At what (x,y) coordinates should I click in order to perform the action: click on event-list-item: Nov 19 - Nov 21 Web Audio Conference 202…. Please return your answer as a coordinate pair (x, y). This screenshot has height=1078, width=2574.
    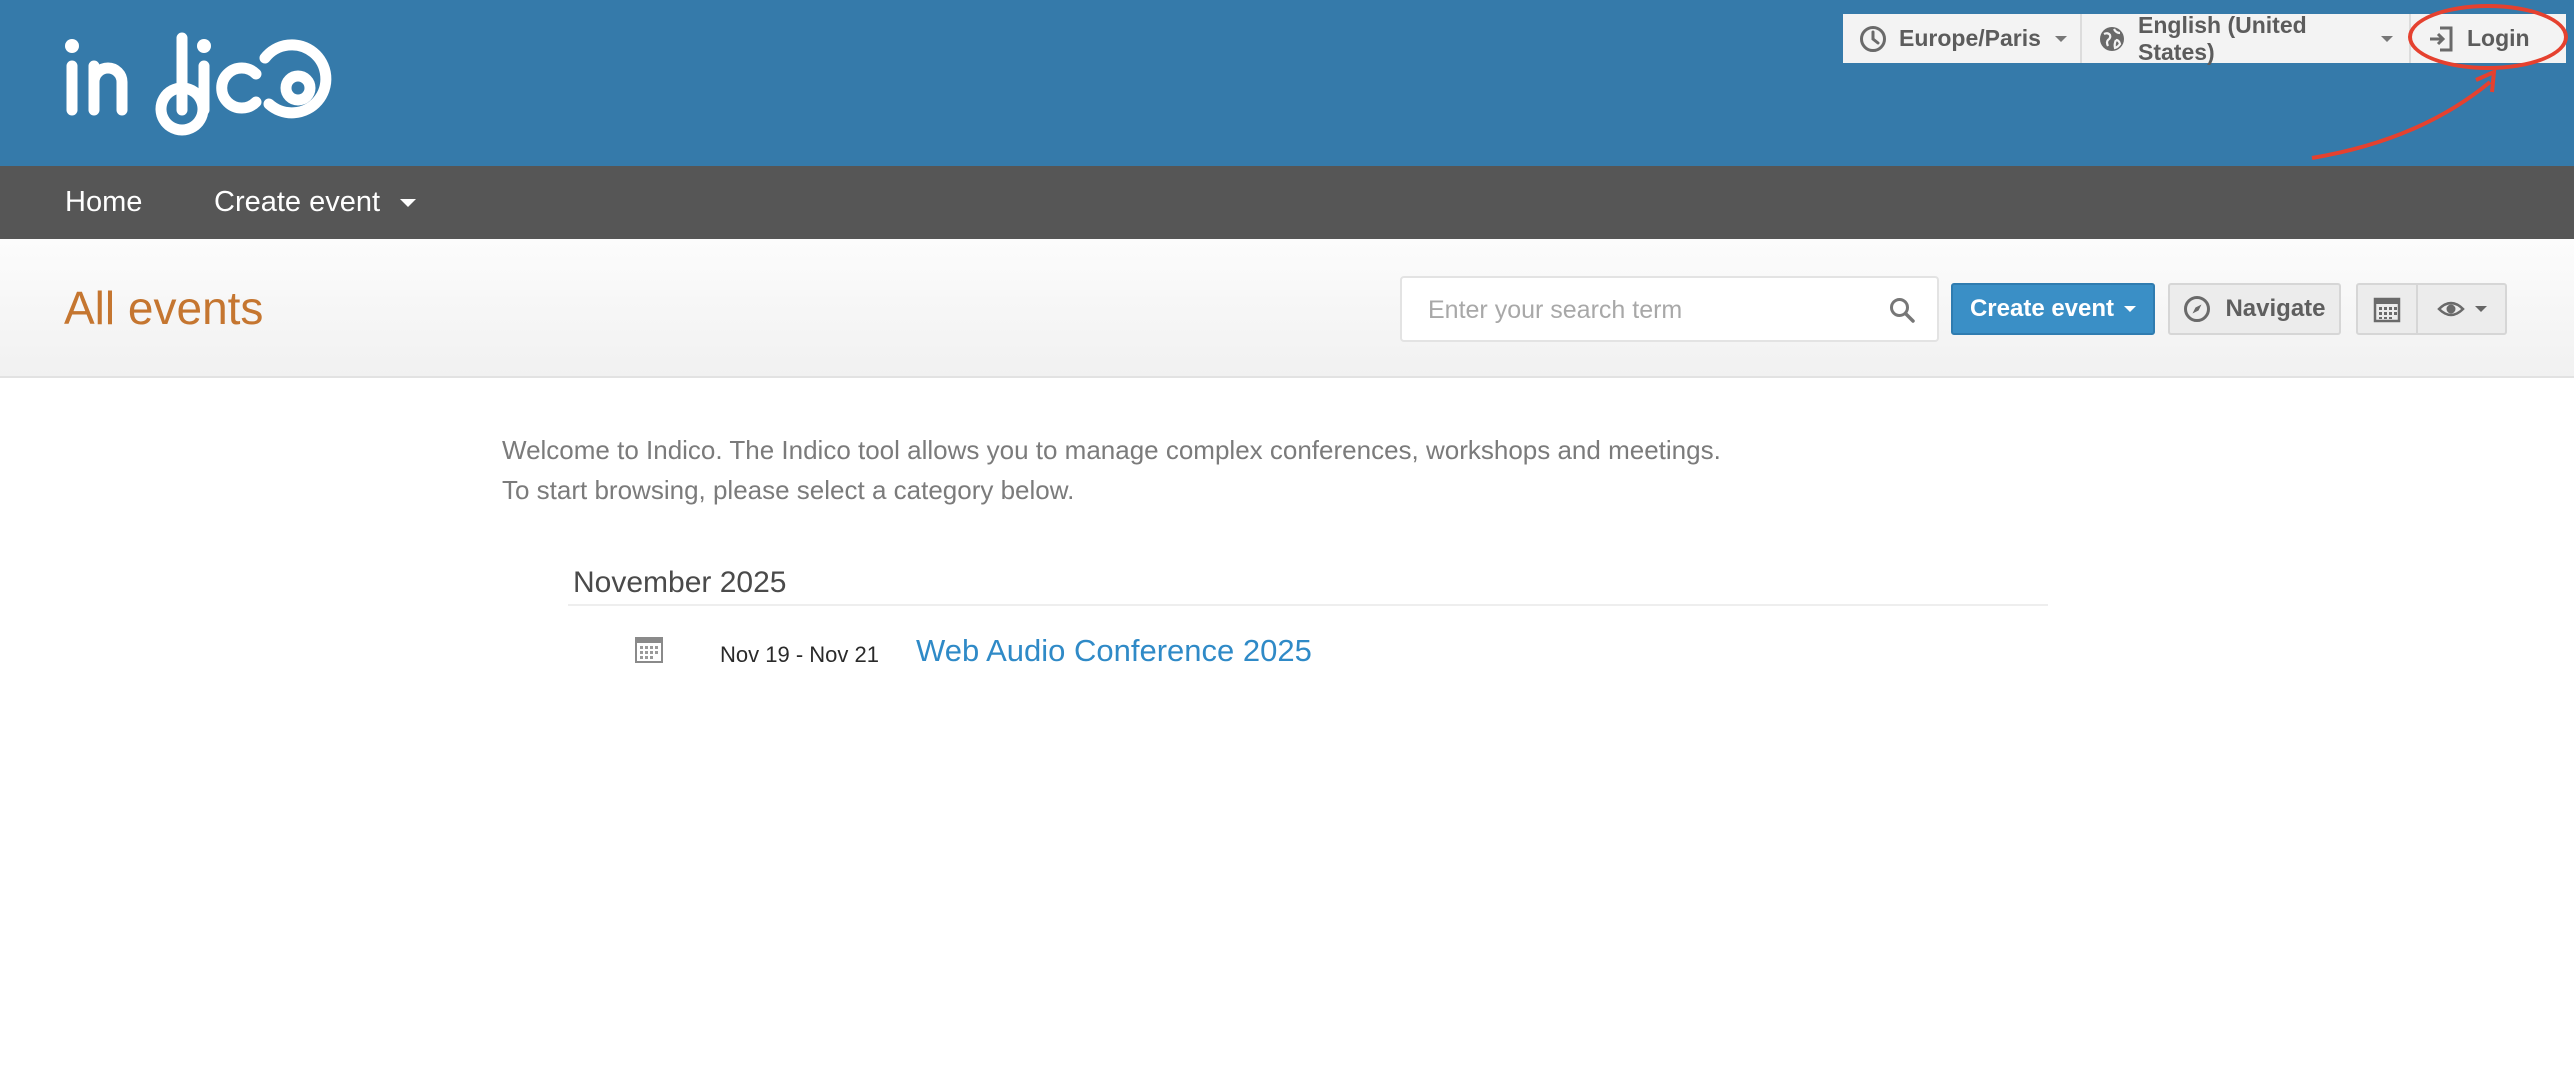
    Looking at the image, I should click on (1334, 652).